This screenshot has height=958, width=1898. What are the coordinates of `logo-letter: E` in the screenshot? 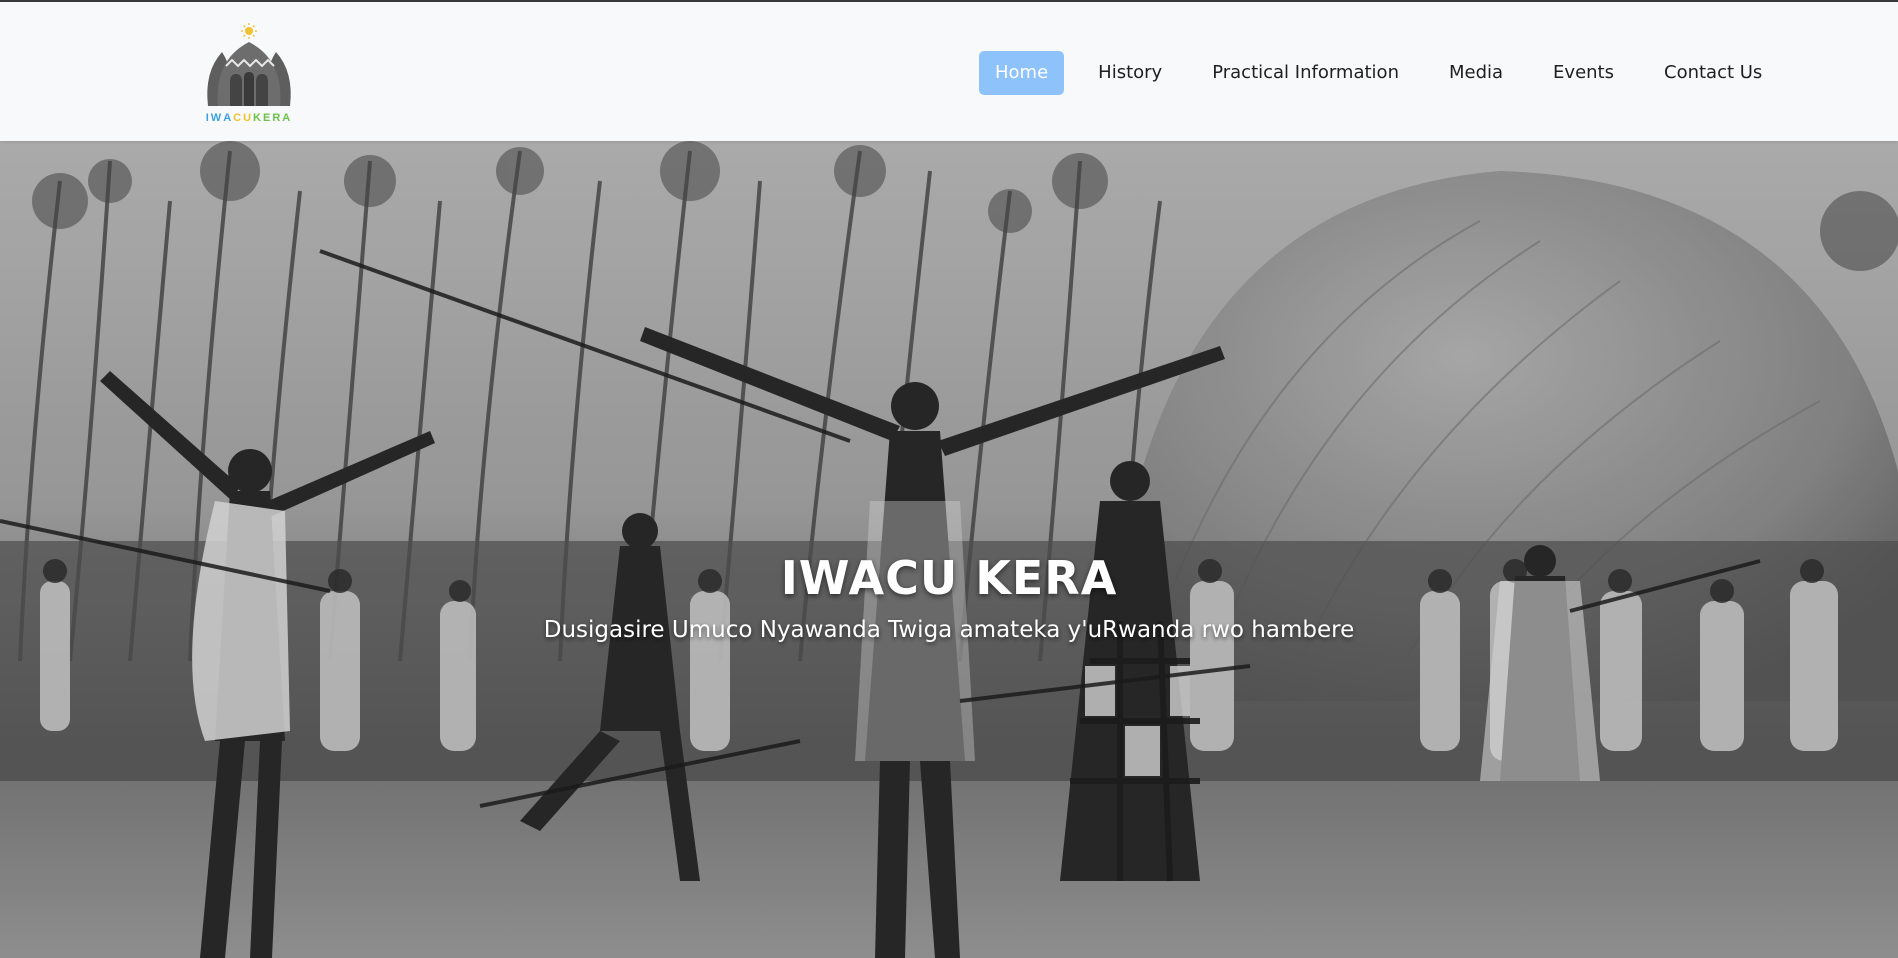 It's located at (268, 118).